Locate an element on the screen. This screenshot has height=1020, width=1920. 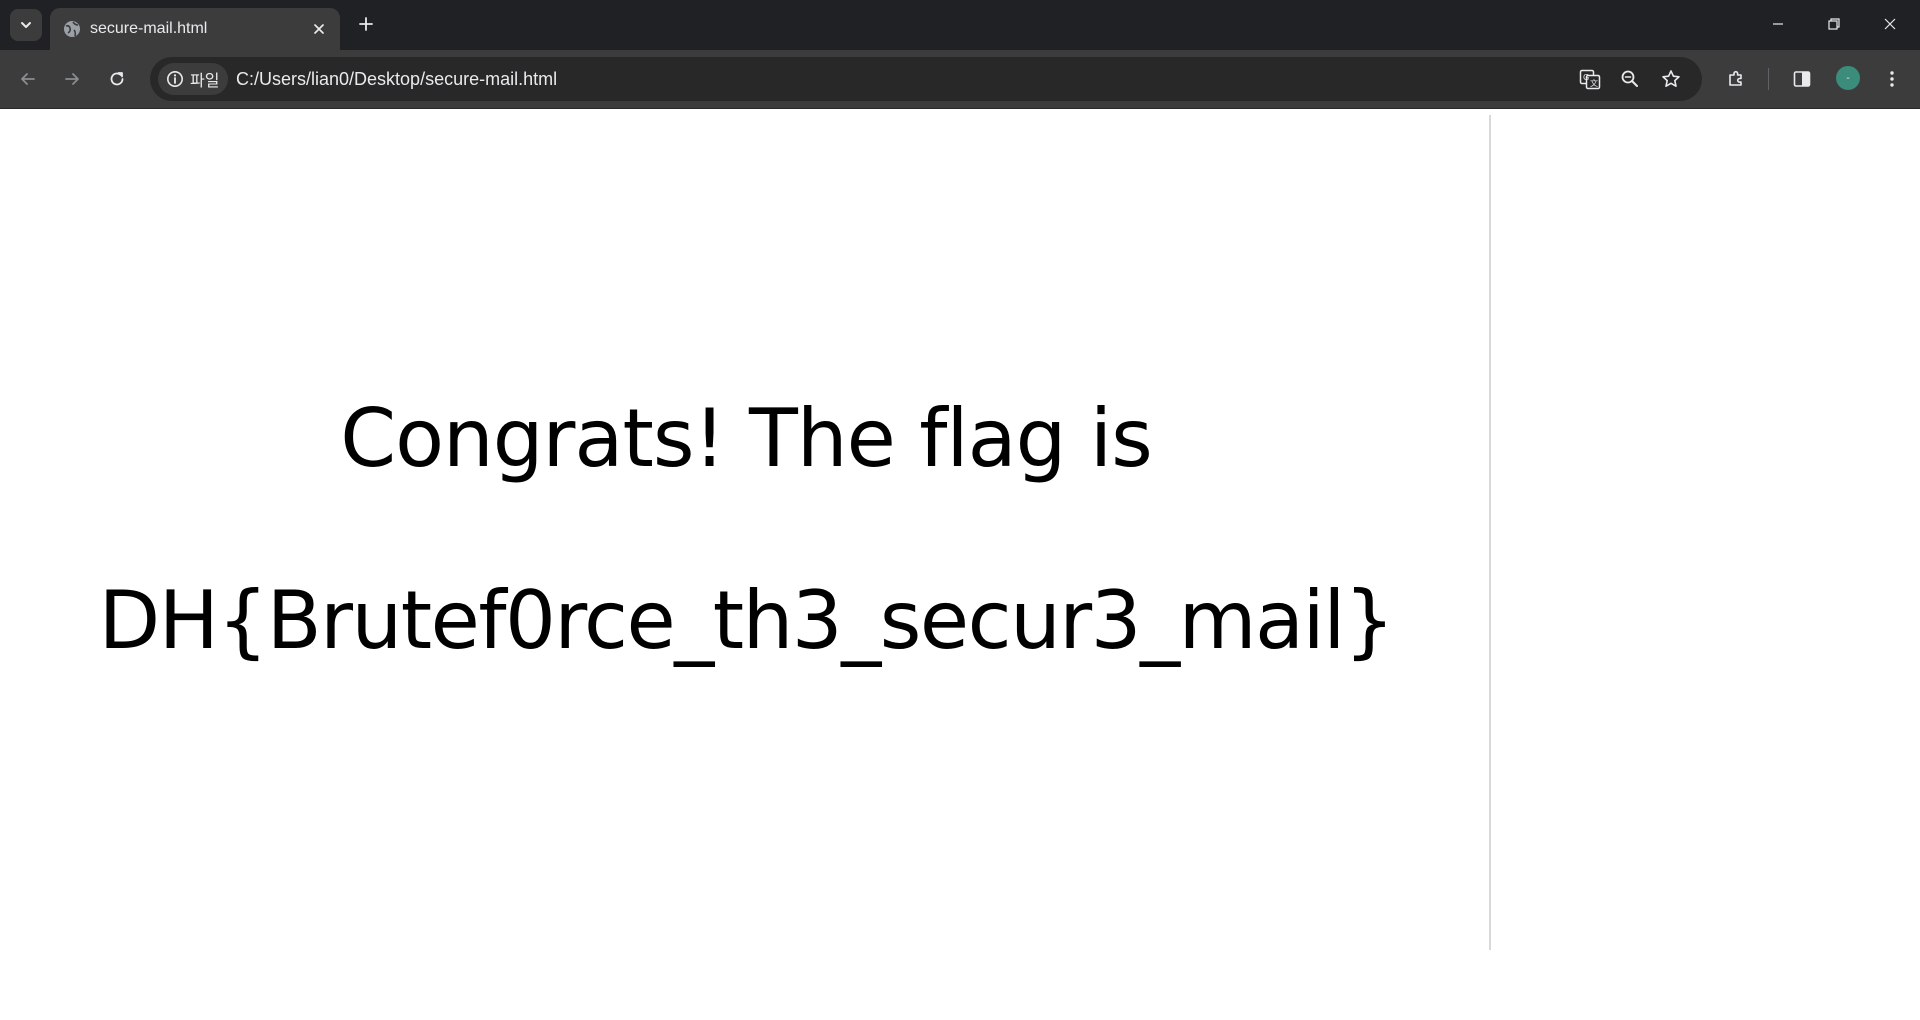
site-info-button: 파일 is located at coordinates (193, 79).